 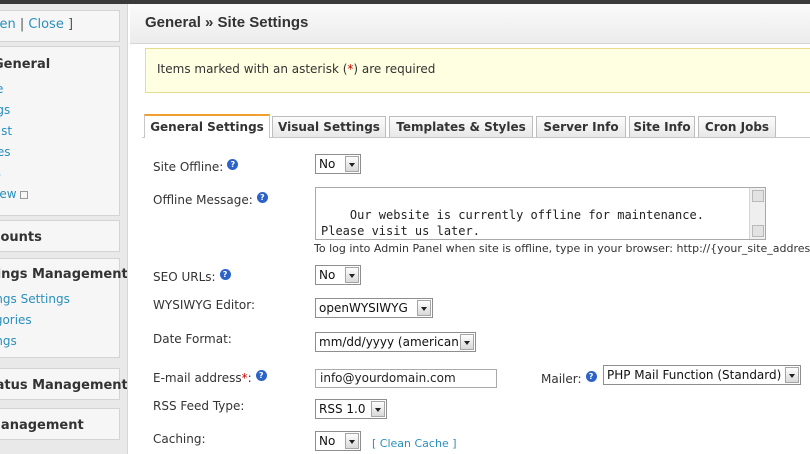 What do you see at coordinates (757, 213) in the screenshot?
I see `textarea-scrollbar` at bounding box center [757, 213].